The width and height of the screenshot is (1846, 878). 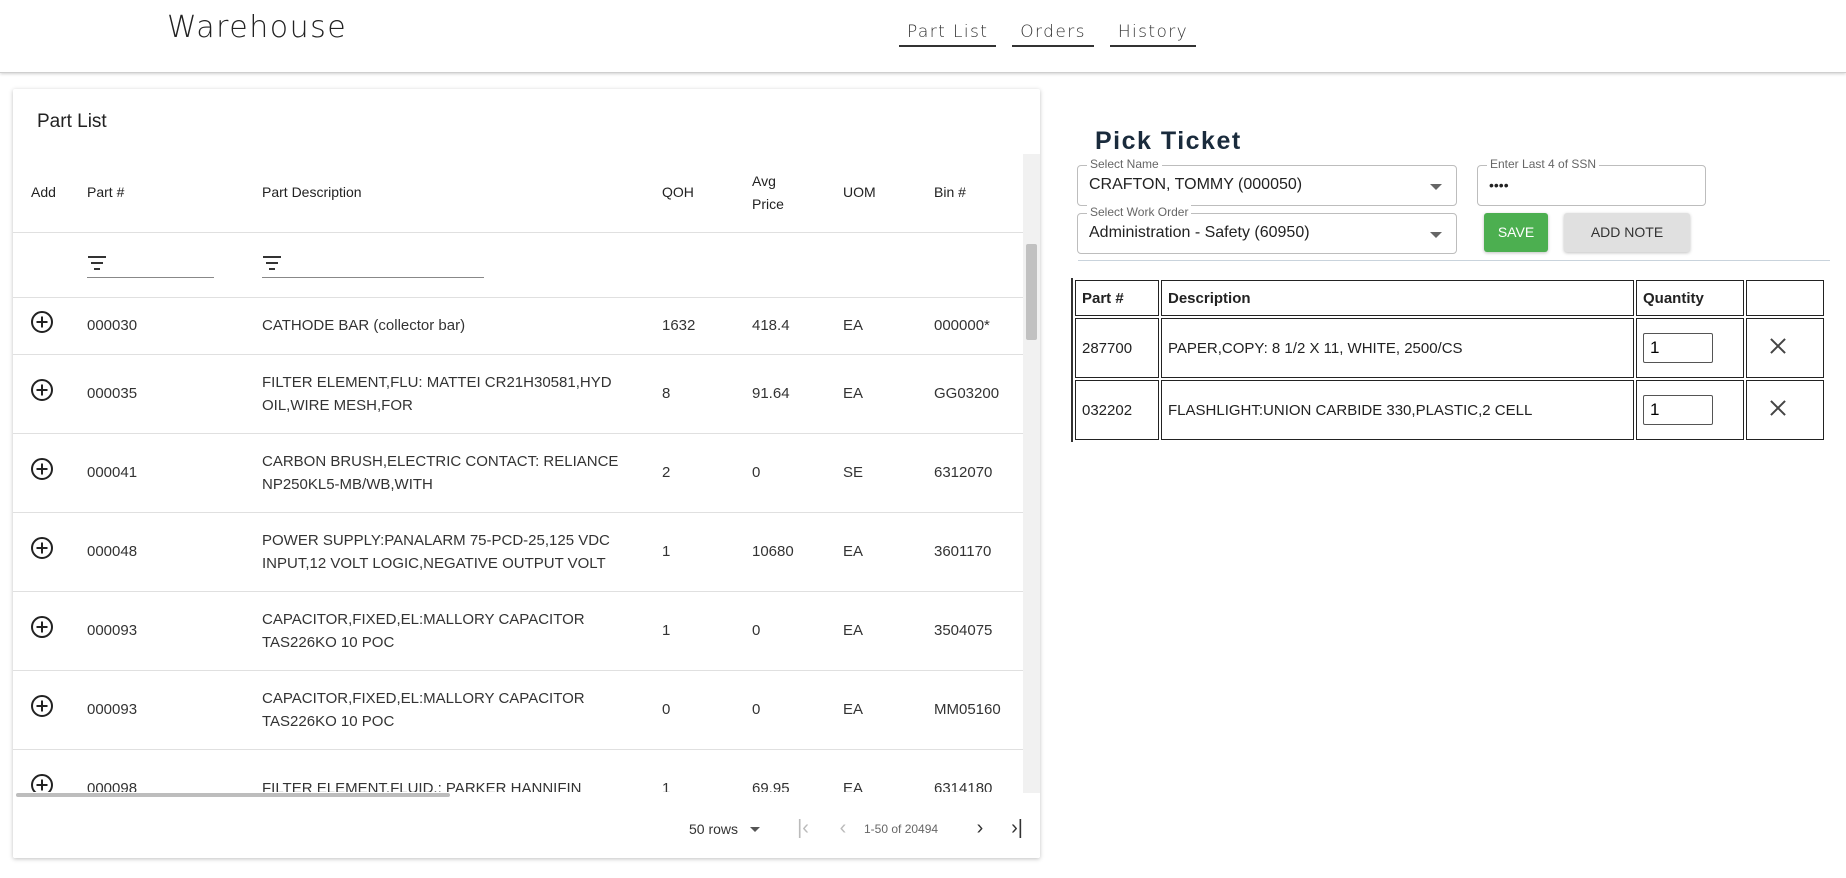 What do you see at coordinates (870, 193) in the screenshot?
I see `col-uom: UOM` at bounding box center [870, 193].